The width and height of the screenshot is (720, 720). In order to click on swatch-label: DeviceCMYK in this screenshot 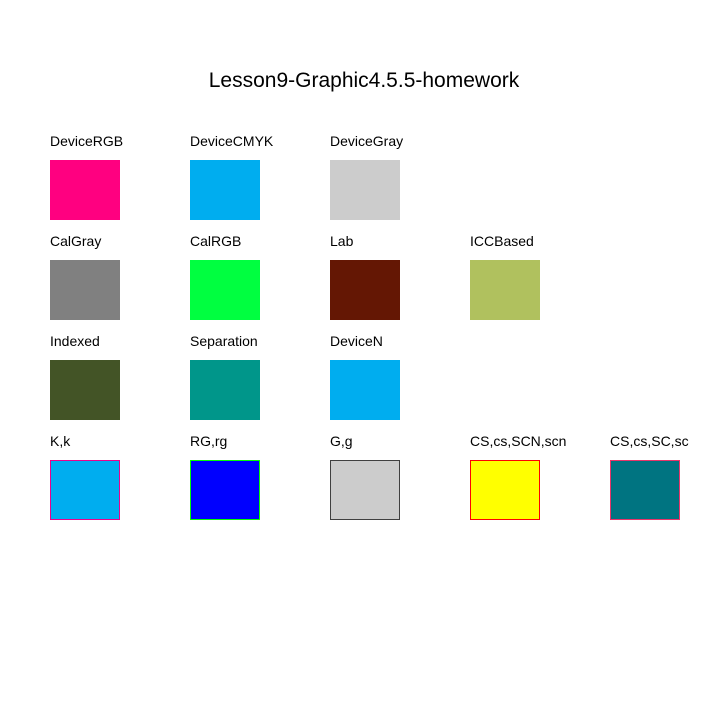, I will do `click(232, 141)`.